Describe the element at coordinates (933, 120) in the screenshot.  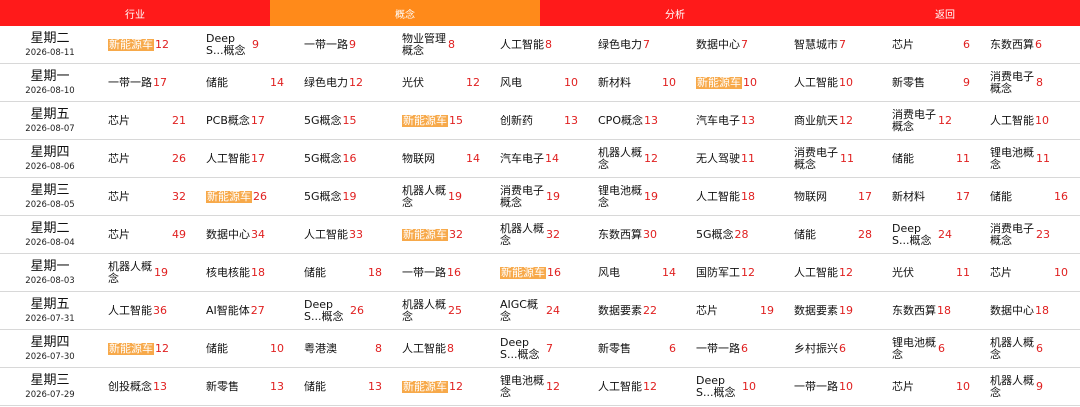
I see `concept-cell: 消费电子概念 12` at that location.